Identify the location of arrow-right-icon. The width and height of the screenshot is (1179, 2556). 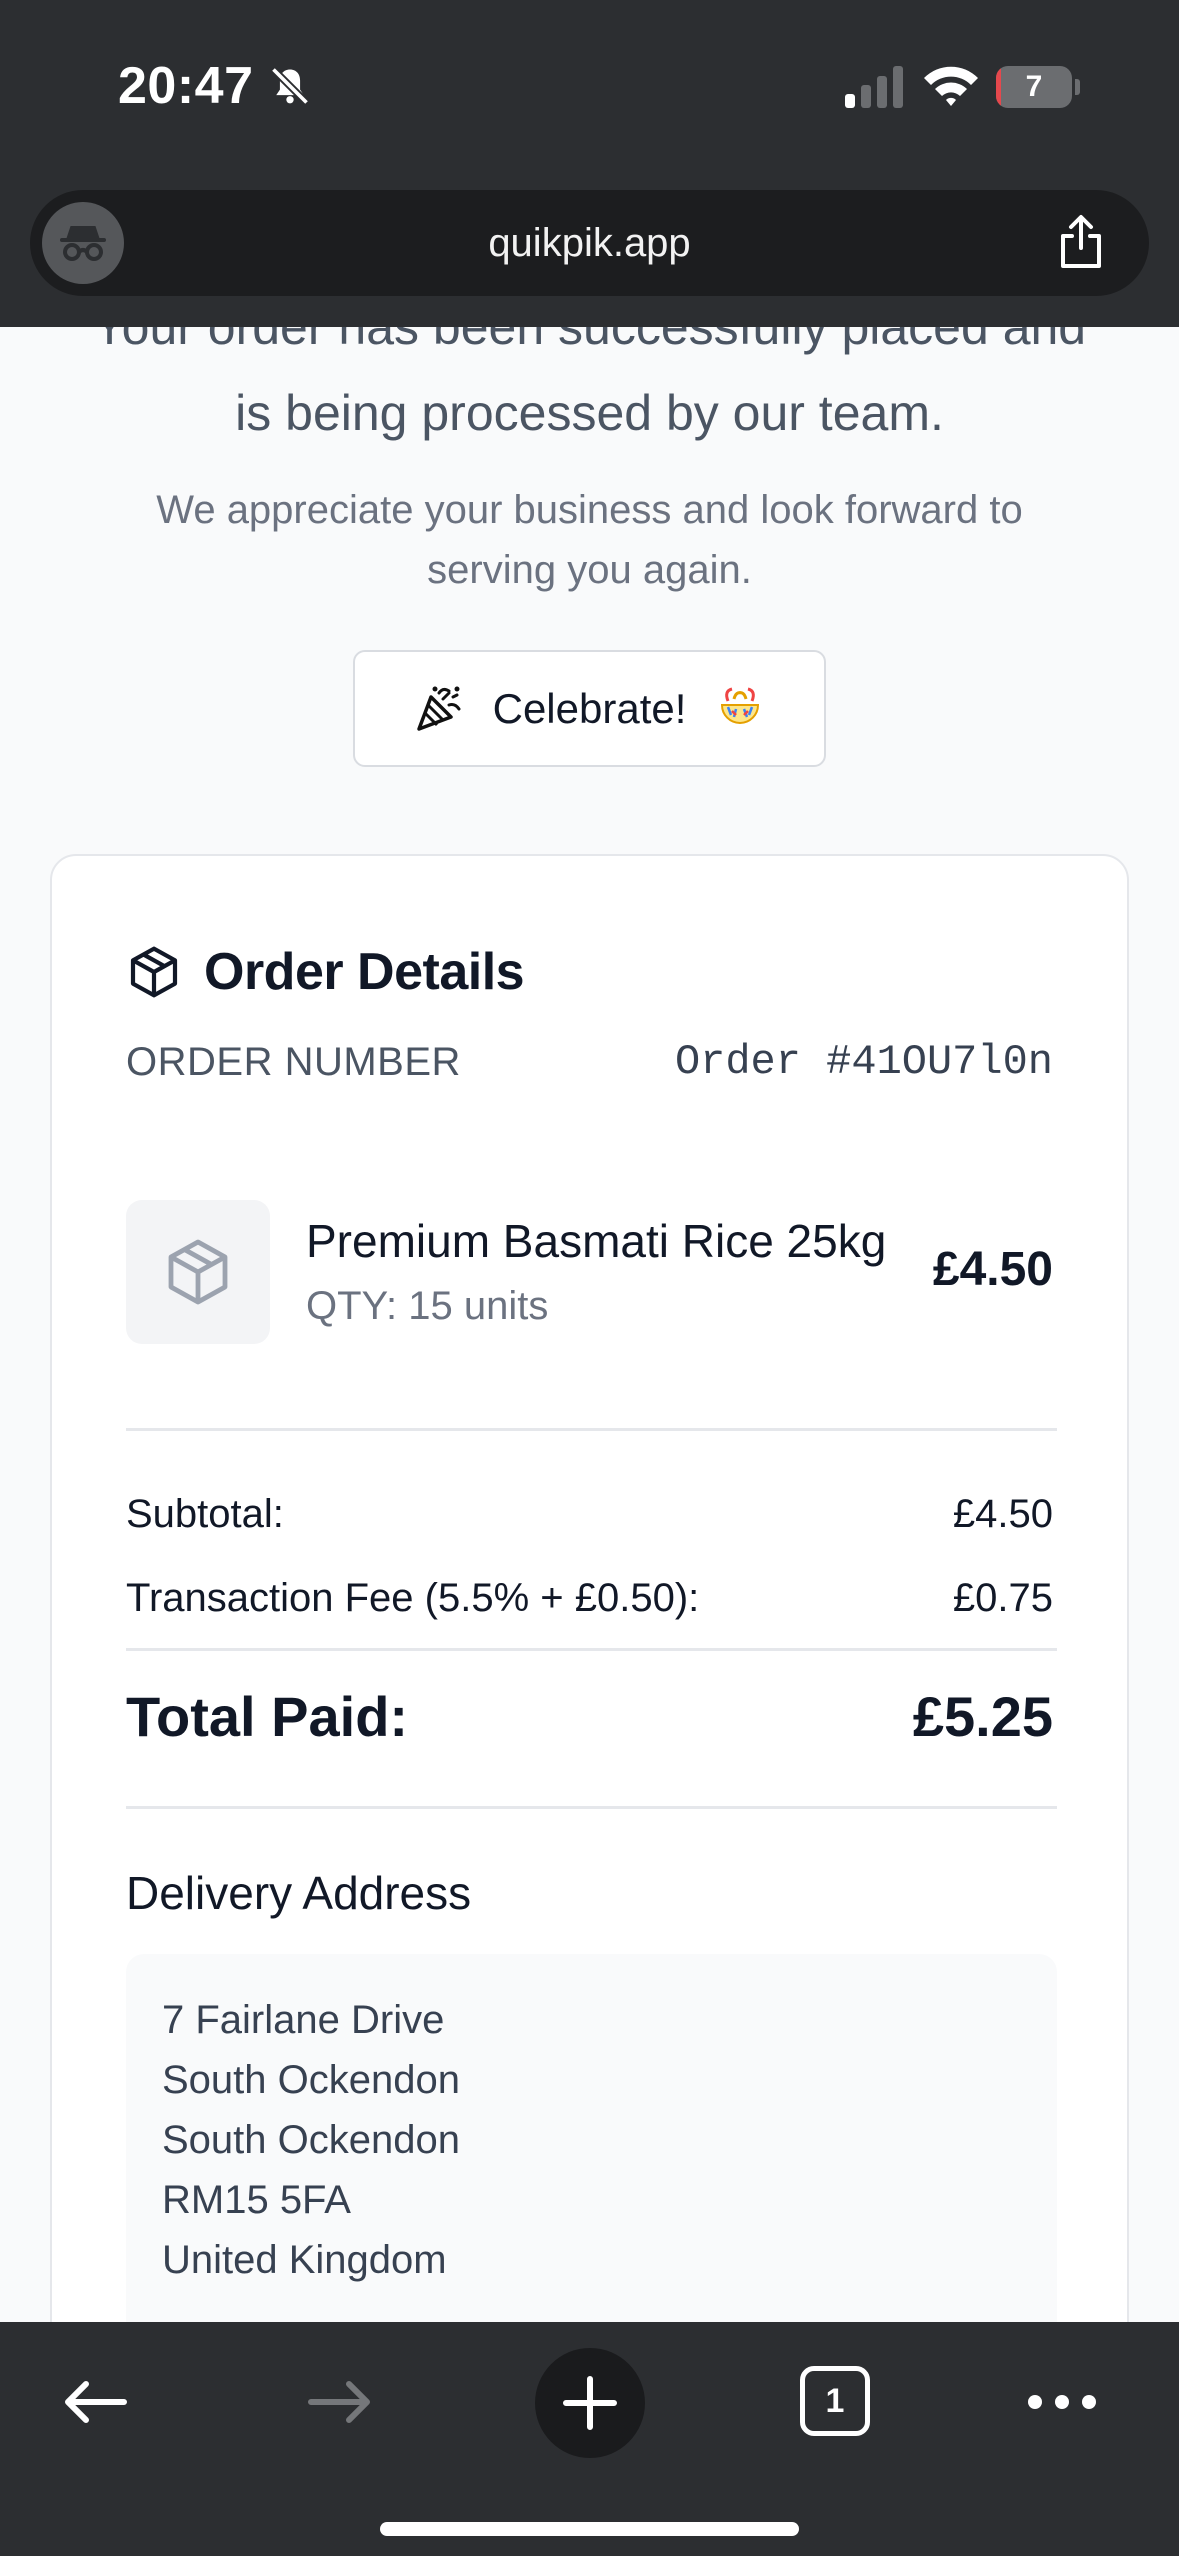
(339, 2402).